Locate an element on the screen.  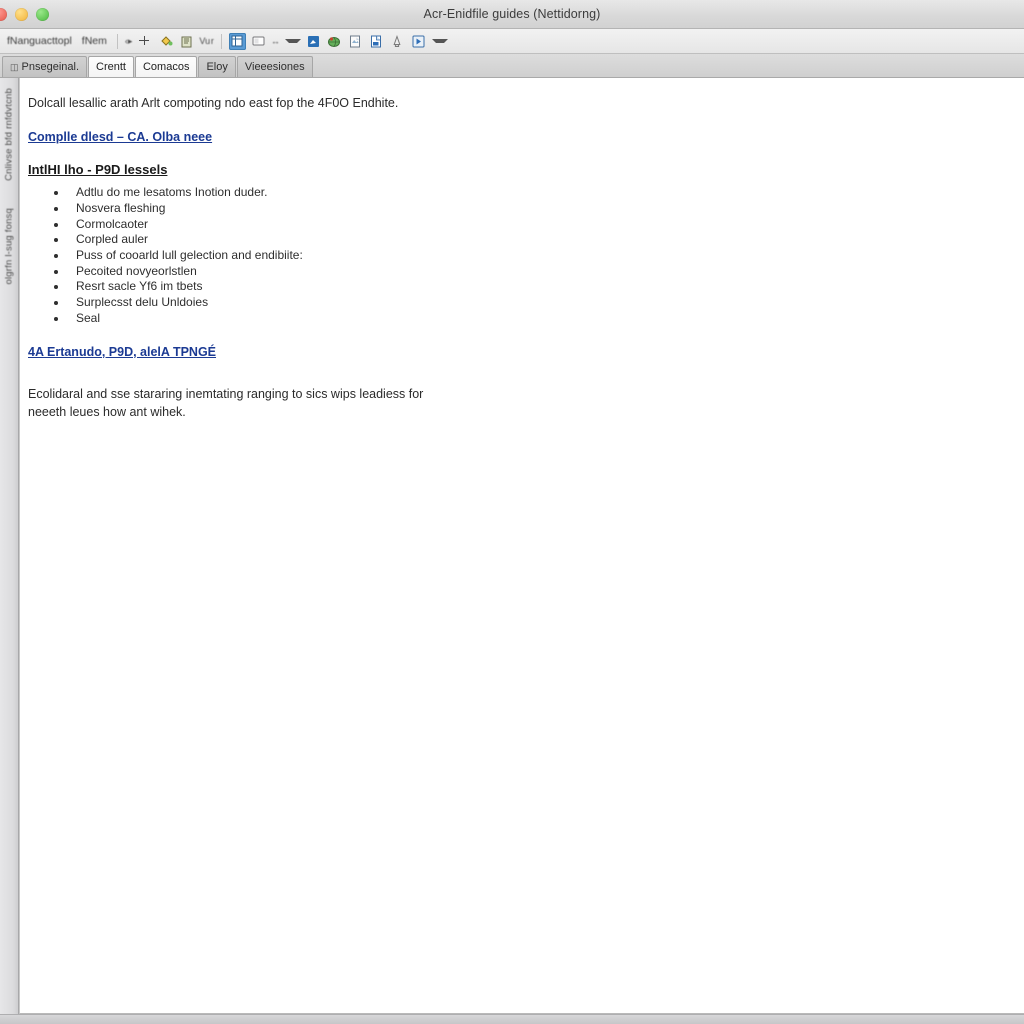
list-item: Pecoited novyeorlstlen is located at coordinates (421, 272).